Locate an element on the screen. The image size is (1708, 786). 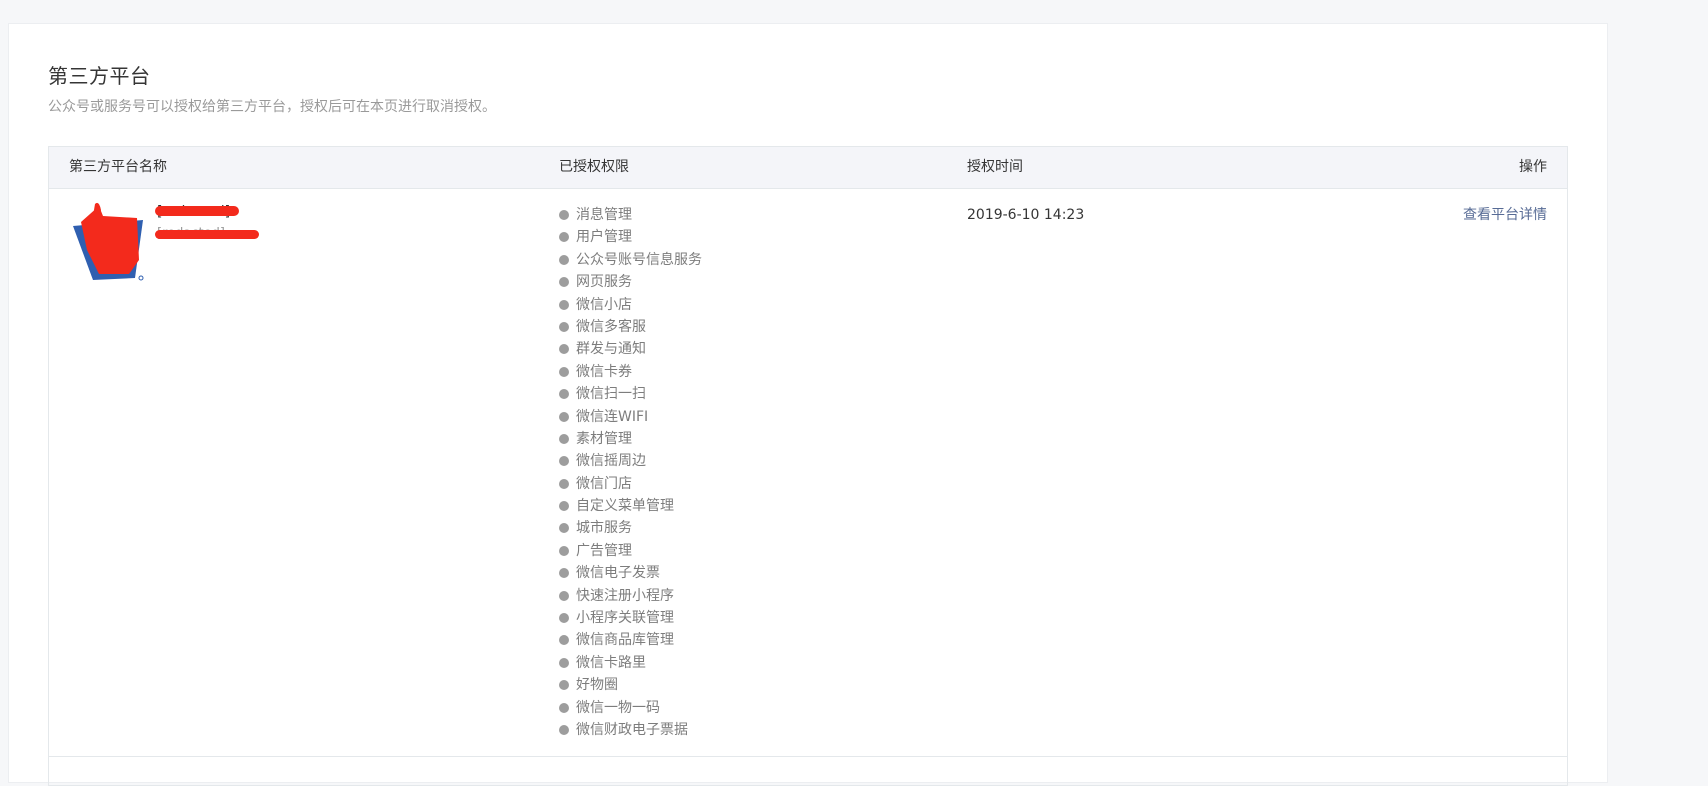
permission-label: 微信小店 is located at coordinates (604, 304).